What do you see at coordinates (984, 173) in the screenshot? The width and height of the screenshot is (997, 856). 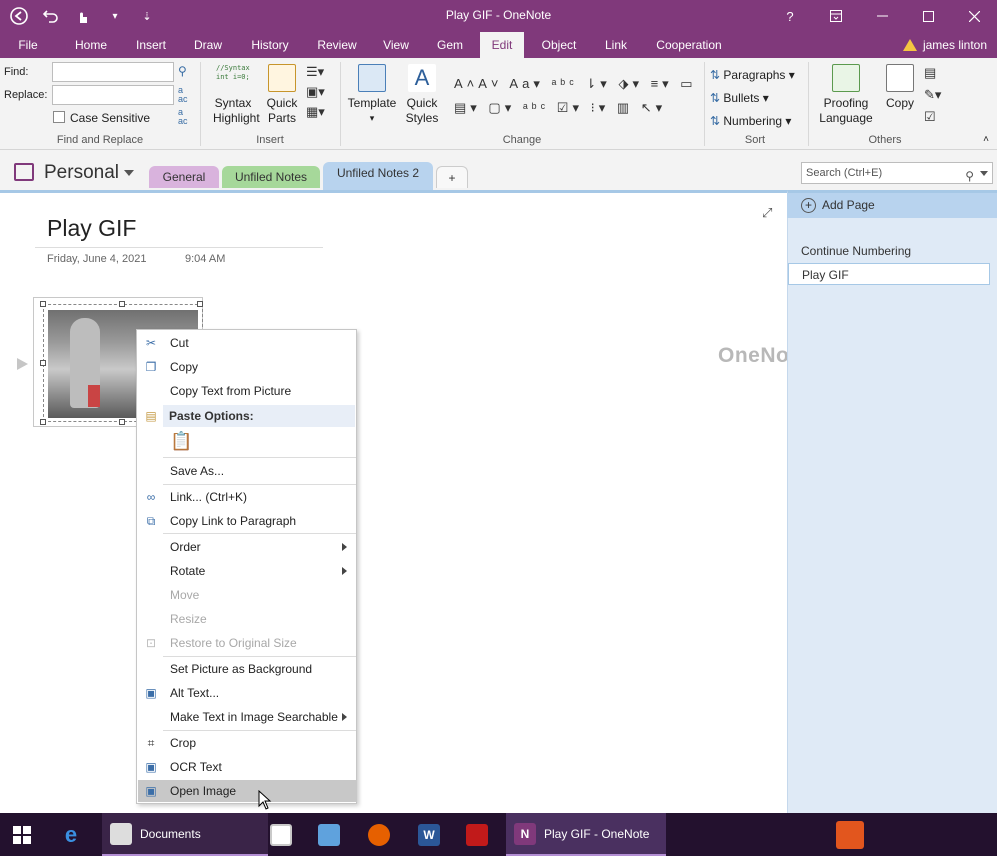 I see `search-scope-dropdown-icon` at bounding box center [984, 173].